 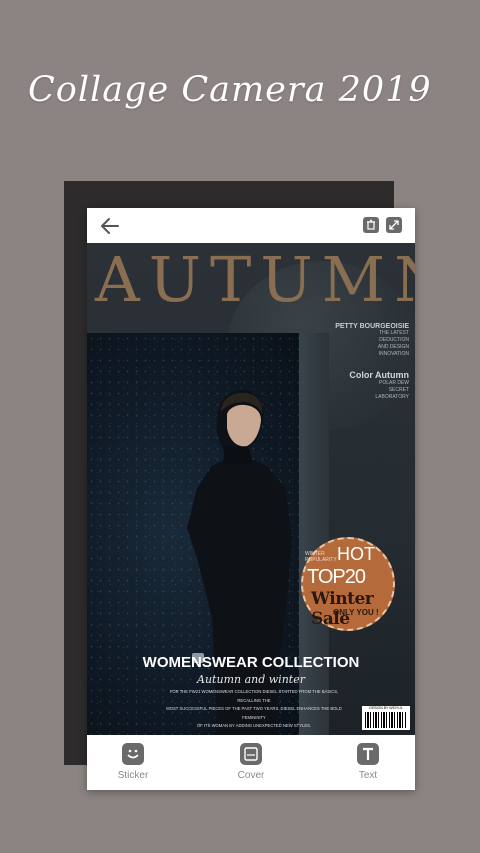 I want to click on collection-subtitle: Autumn and winter, so click(x=251, y=679).